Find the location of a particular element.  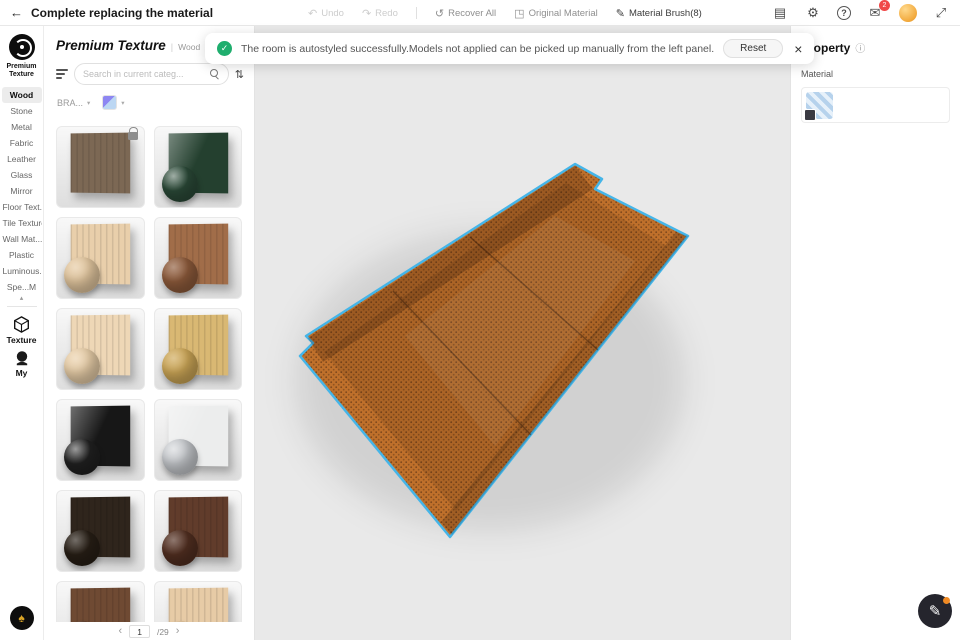

material-brush-icon: ✎ is located at coordinates (620, 13).